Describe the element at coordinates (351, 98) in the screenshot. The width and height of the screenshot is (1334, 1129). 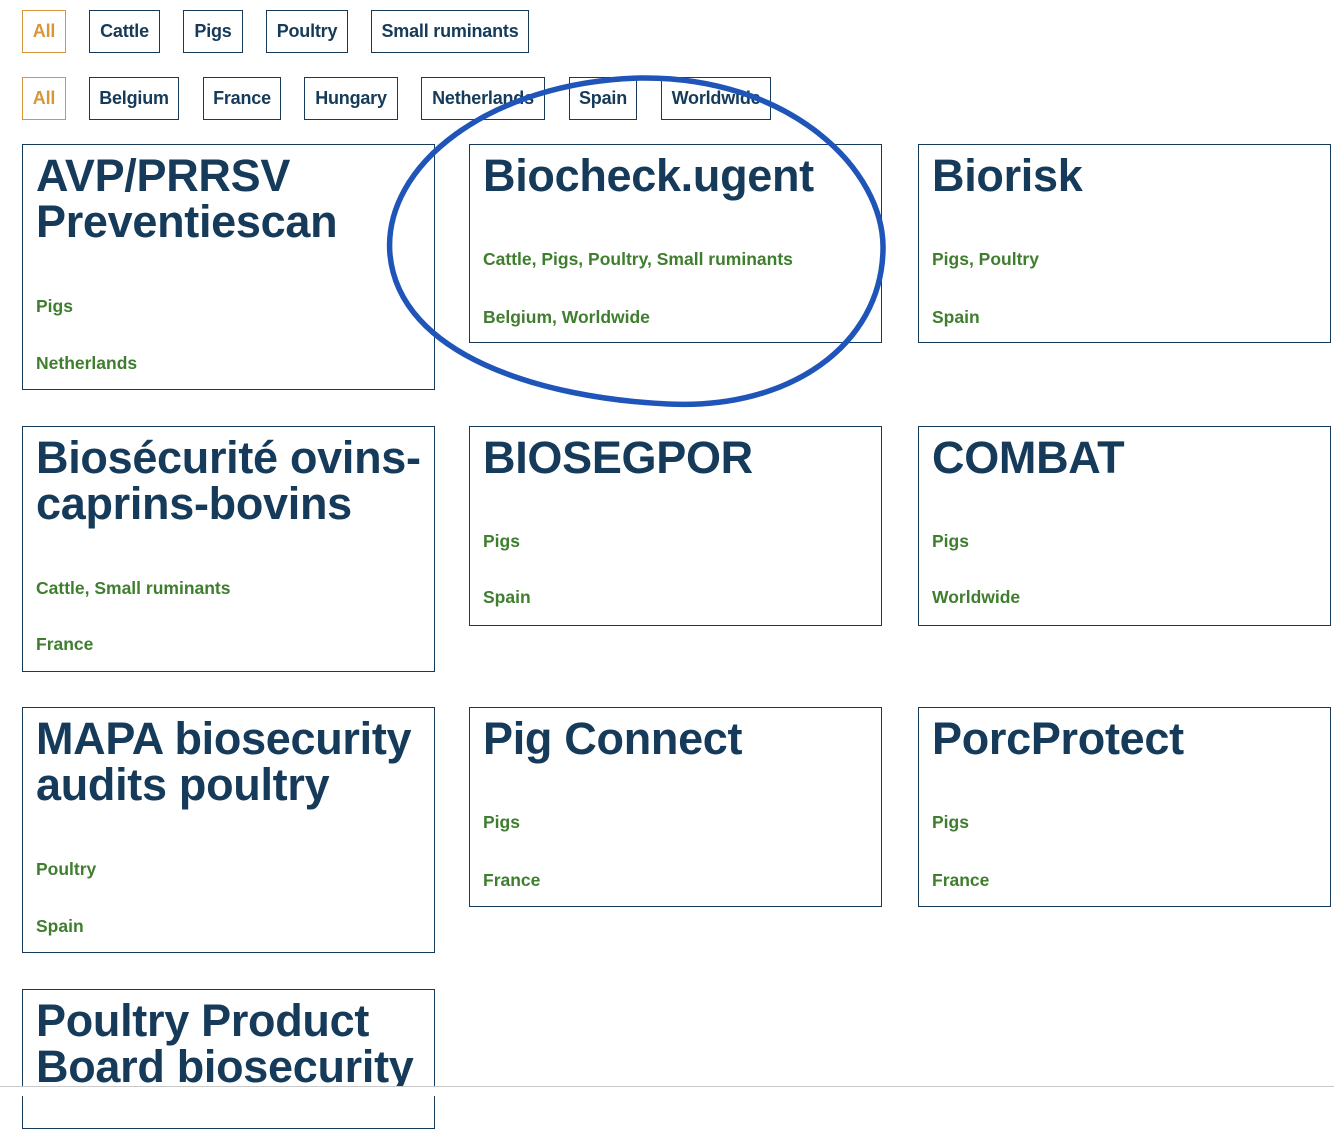
I see `country-filter-hungary: Hungary` at that location.